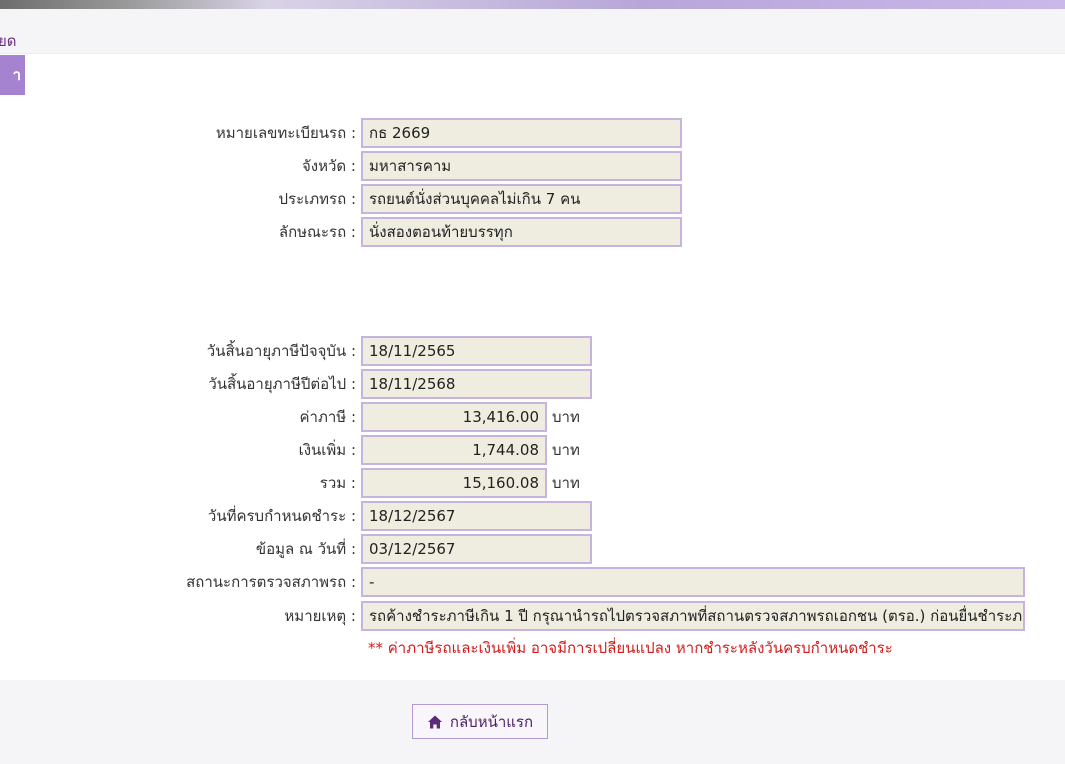 This screenshot has width=1065, height=764. I want to click on vehicle-type-field: รถยนต์นั่งส่วนบุคคลไม่เกิน 7 คน, so click(521, 199).